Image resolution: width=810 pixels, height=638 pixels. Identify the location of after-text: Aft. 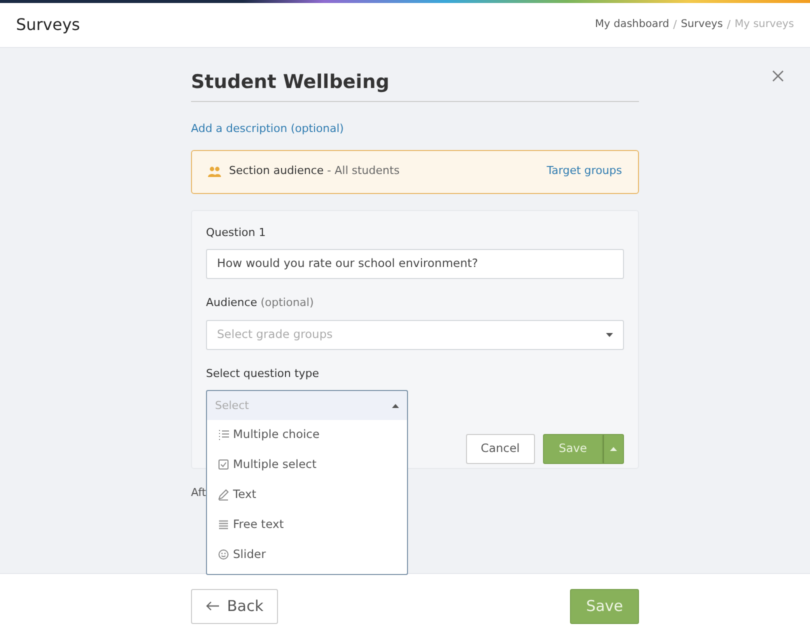
(198, 492).